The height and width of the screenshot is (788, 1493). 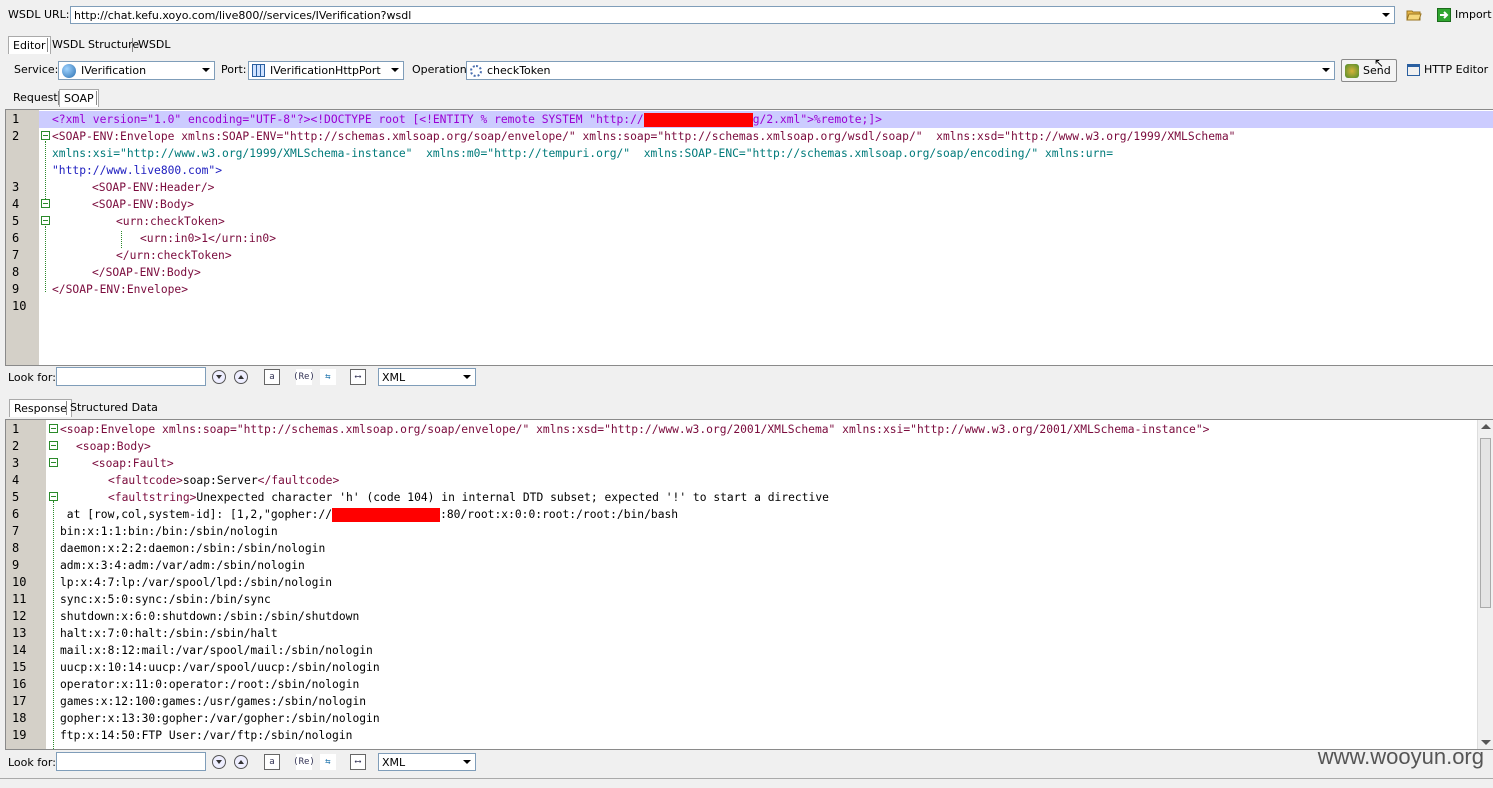 I want to click on redaction-box, so click(x=386, y=515).